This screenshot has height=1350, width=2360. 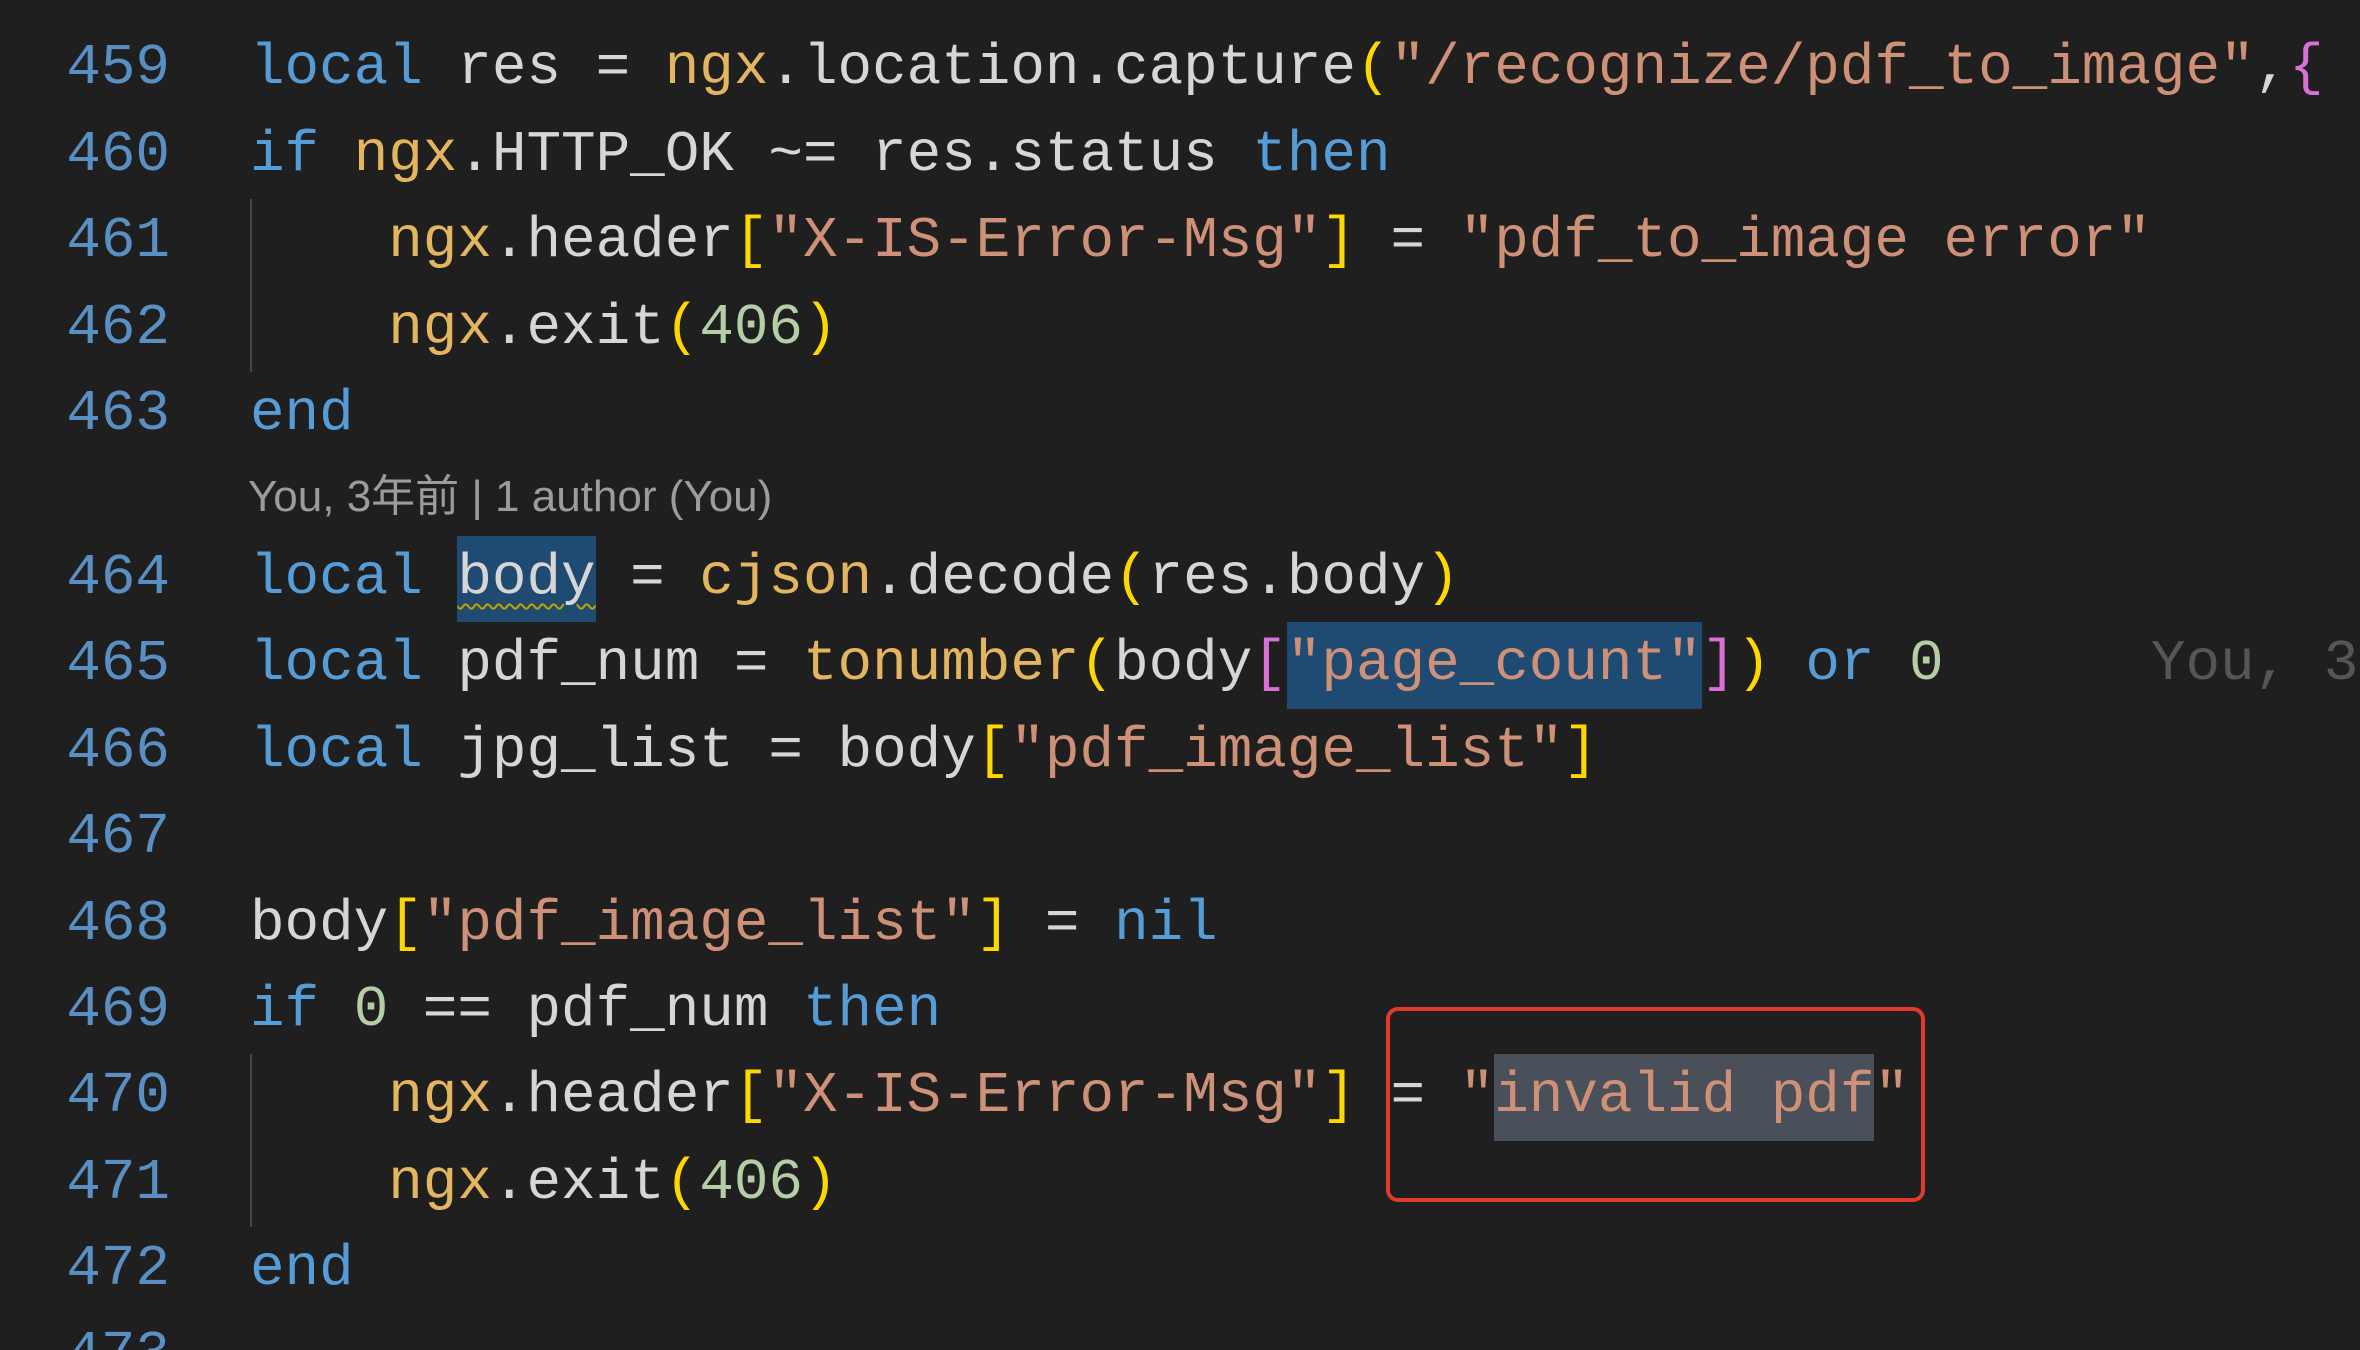 I want to click on token-bracket-2: ], so click(x=1719, y=664).